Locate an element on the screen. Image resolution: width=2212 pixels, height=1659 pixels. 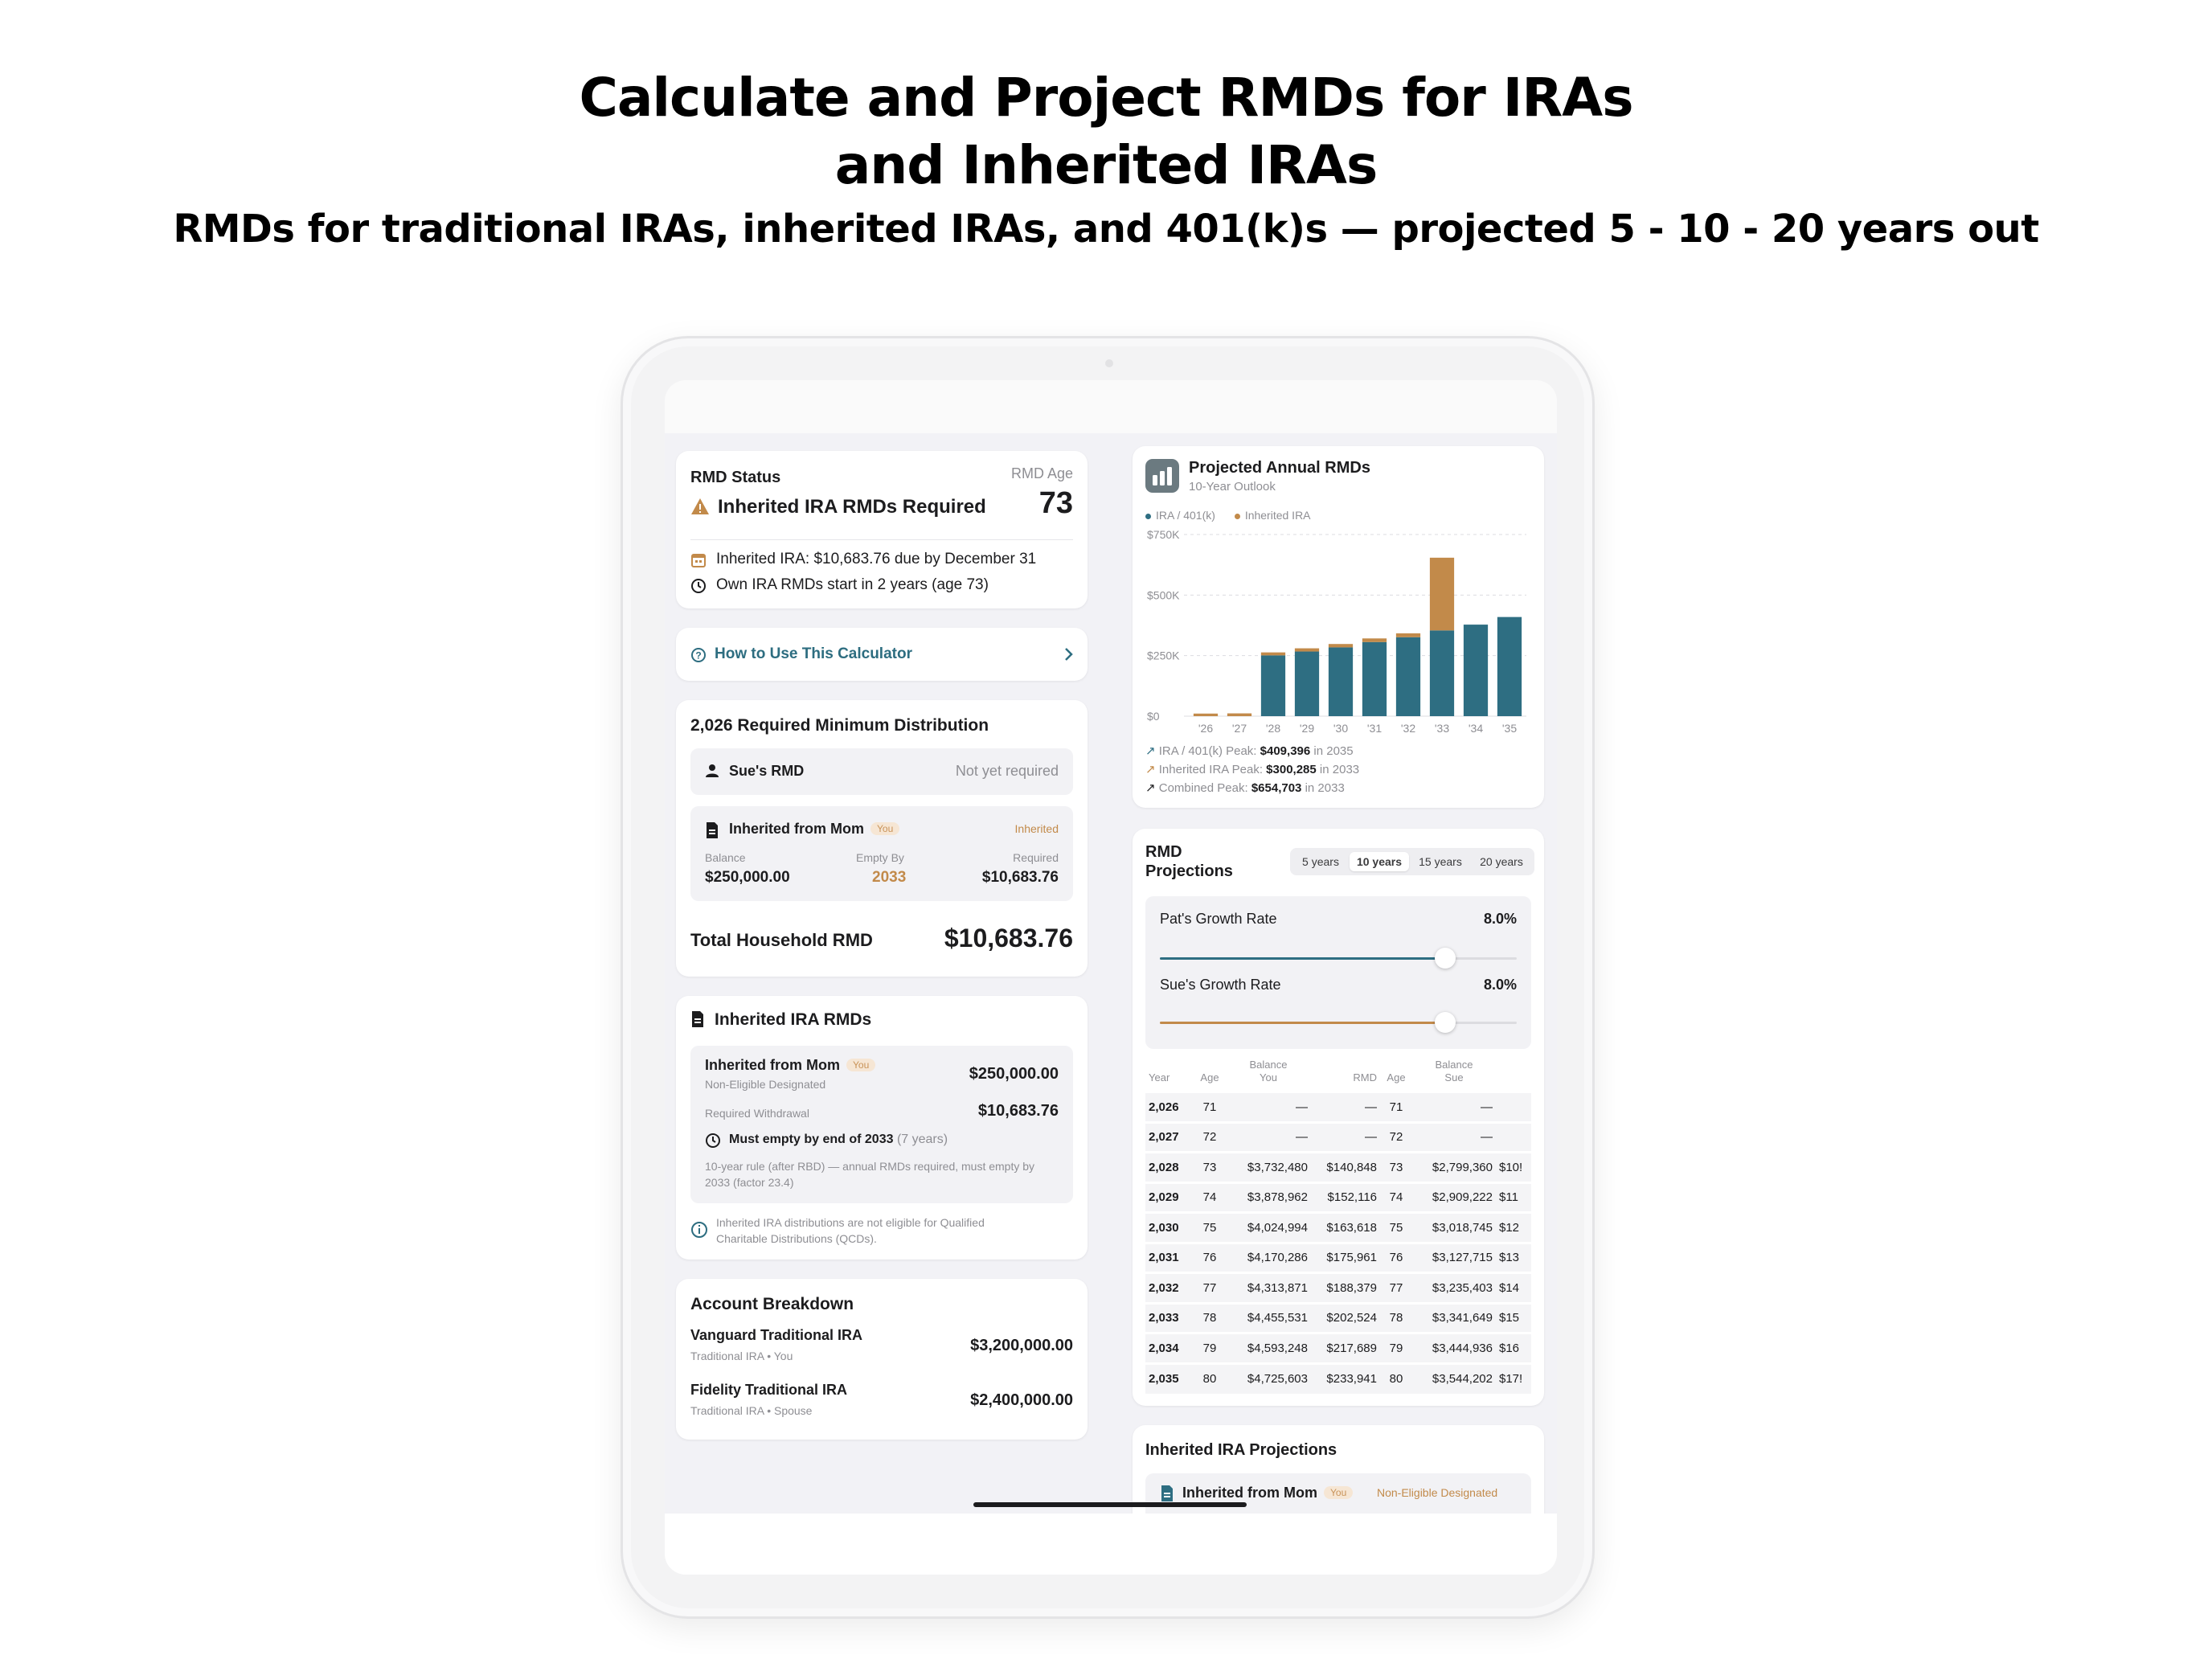
sue-growth-value: 8.0% is located at coordinates (1500, 985).